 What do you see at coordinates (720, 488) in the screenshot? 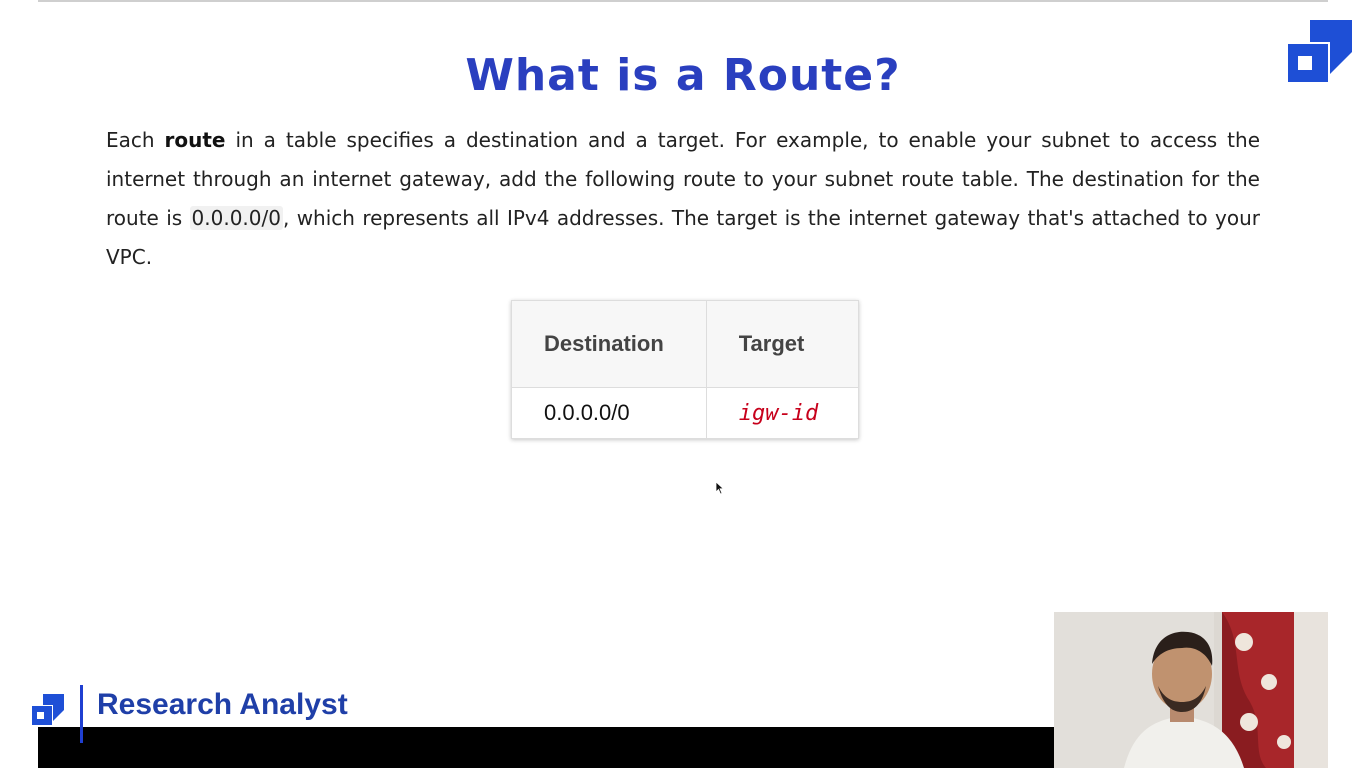
I see `mouse-cursor-icon` at bounding box center [720, 488].